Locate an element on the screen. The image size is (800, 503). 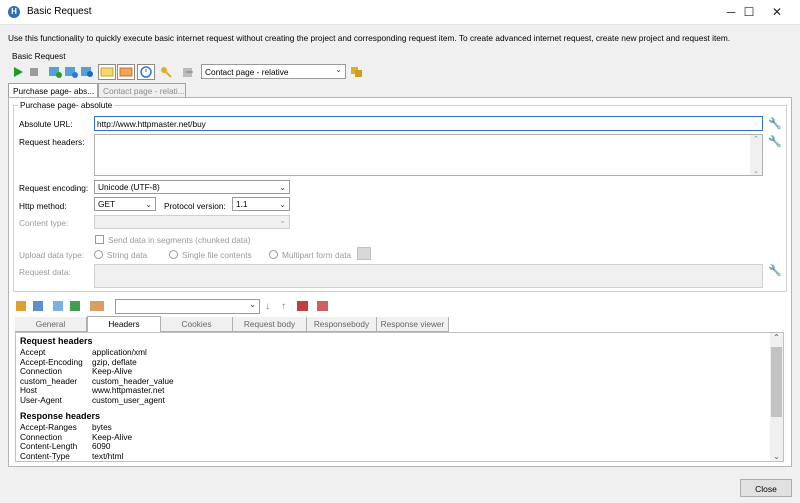
headers-view-scrollbar: ⌃ ⌄ is located at coordinates (776, 397).